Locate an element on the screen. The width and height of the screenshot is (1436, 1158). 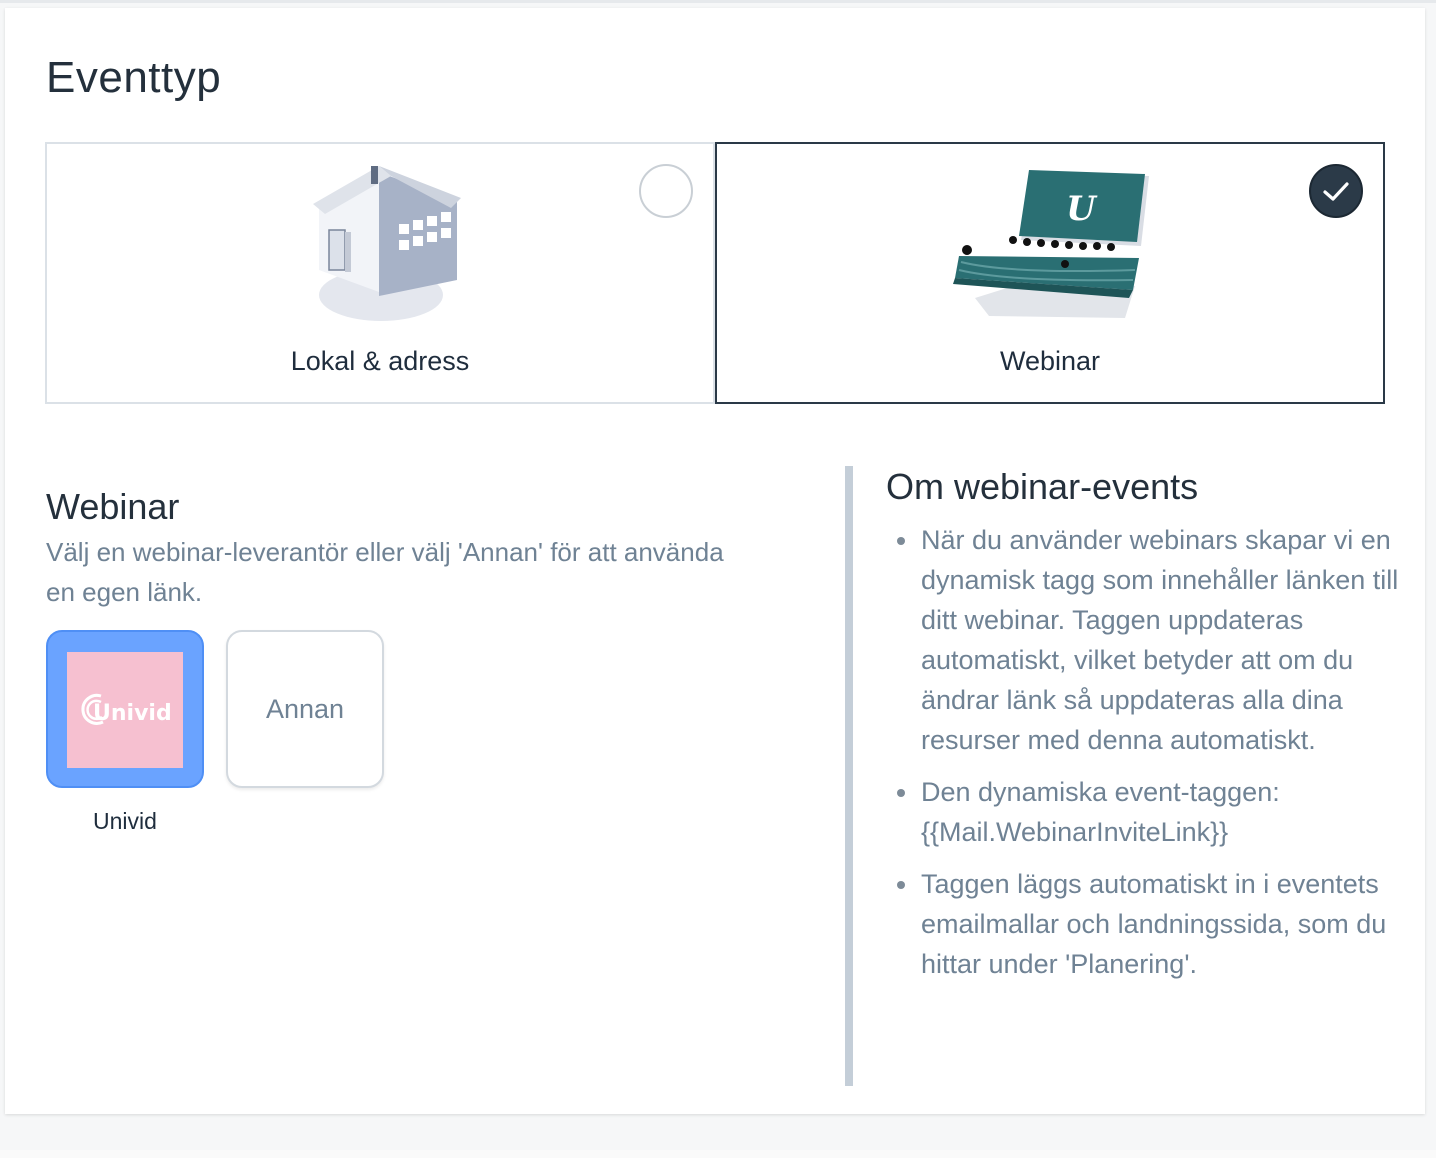
webinar-radio is located at coordinates (1336, 191).